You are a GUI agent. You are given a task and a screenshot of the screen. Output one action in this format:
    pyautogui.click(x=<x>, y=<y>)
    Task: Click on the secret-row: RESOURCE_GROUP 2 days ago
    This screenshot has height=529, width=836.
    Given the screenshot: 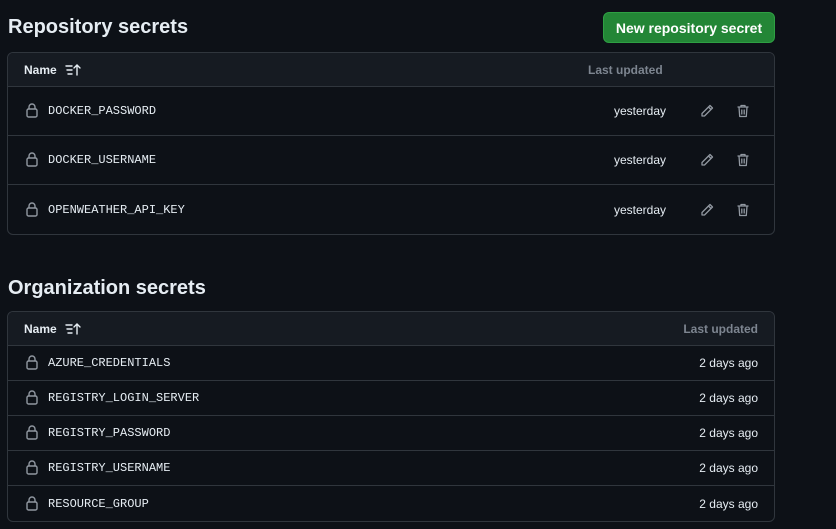 What is the action you would take?
    pyautogui.click(x=391, y=503)
    